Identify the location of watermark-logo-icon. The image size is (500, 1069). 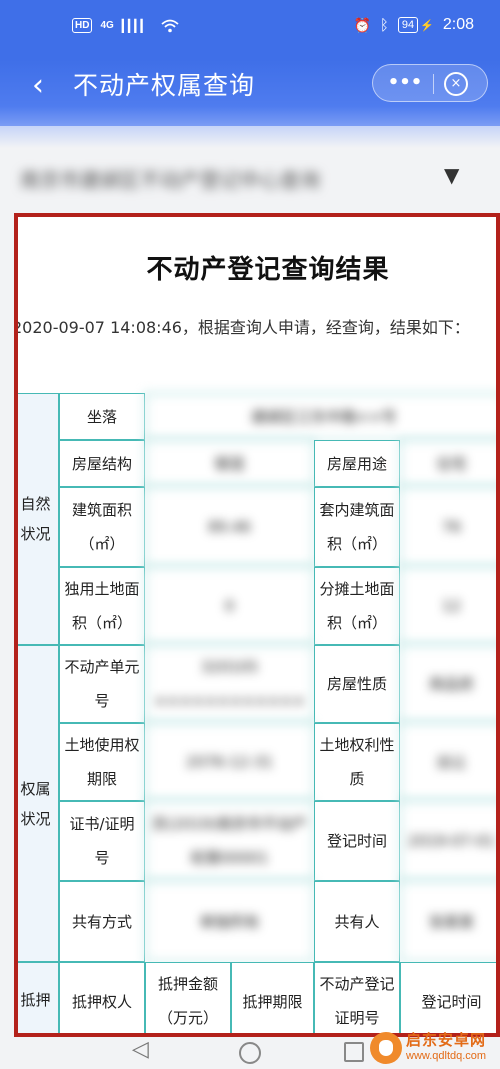
(386, 1048).